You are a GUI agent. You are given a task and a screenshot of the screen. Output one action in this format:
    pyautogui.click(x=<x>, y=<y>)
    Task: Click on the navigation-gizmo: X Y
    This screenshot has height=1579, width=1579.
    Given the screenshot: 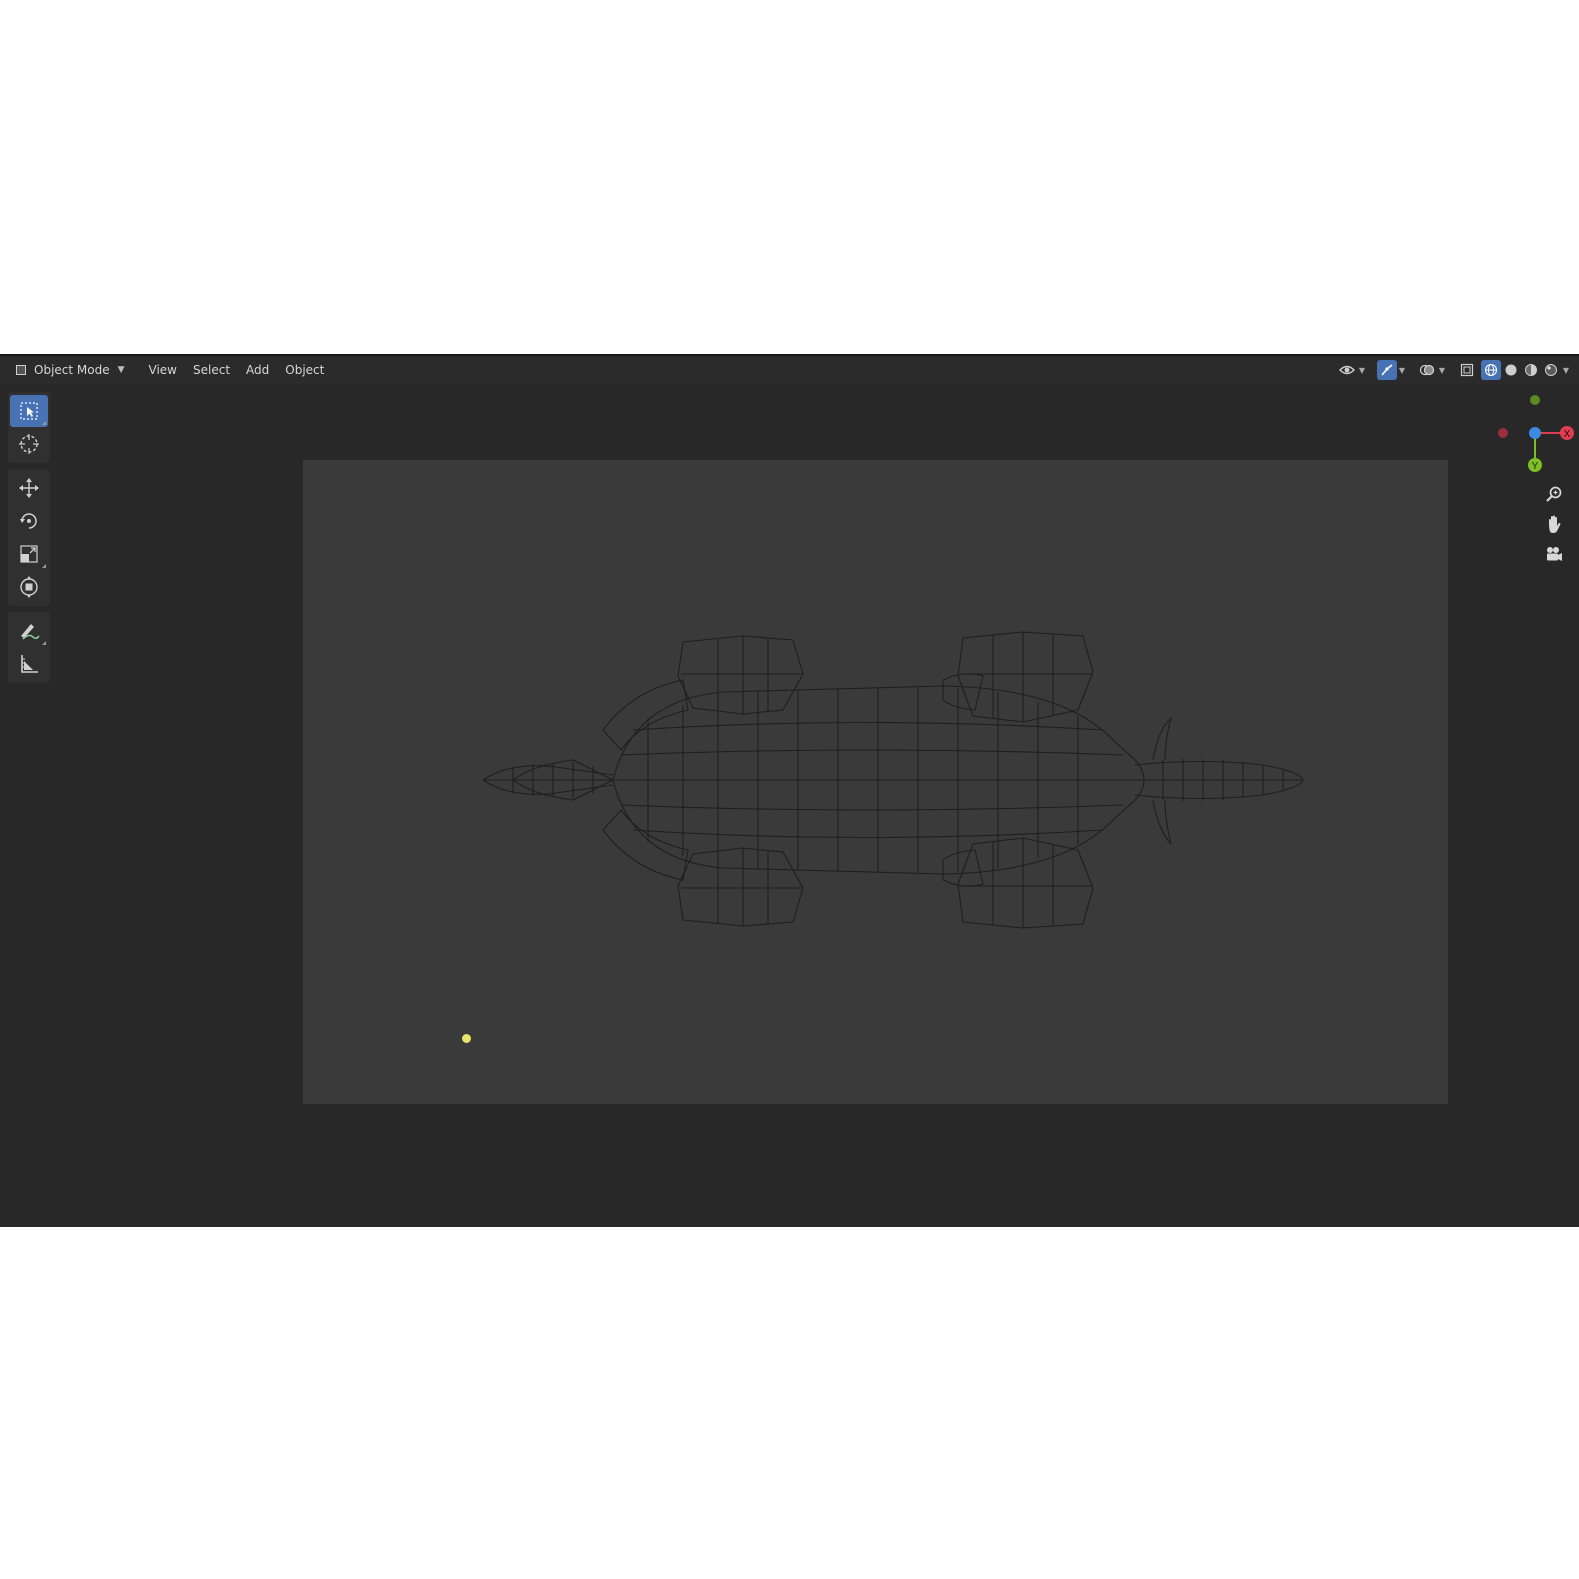 What is the action you would take?
    pyautogui.click(x=1529, y=437)
    